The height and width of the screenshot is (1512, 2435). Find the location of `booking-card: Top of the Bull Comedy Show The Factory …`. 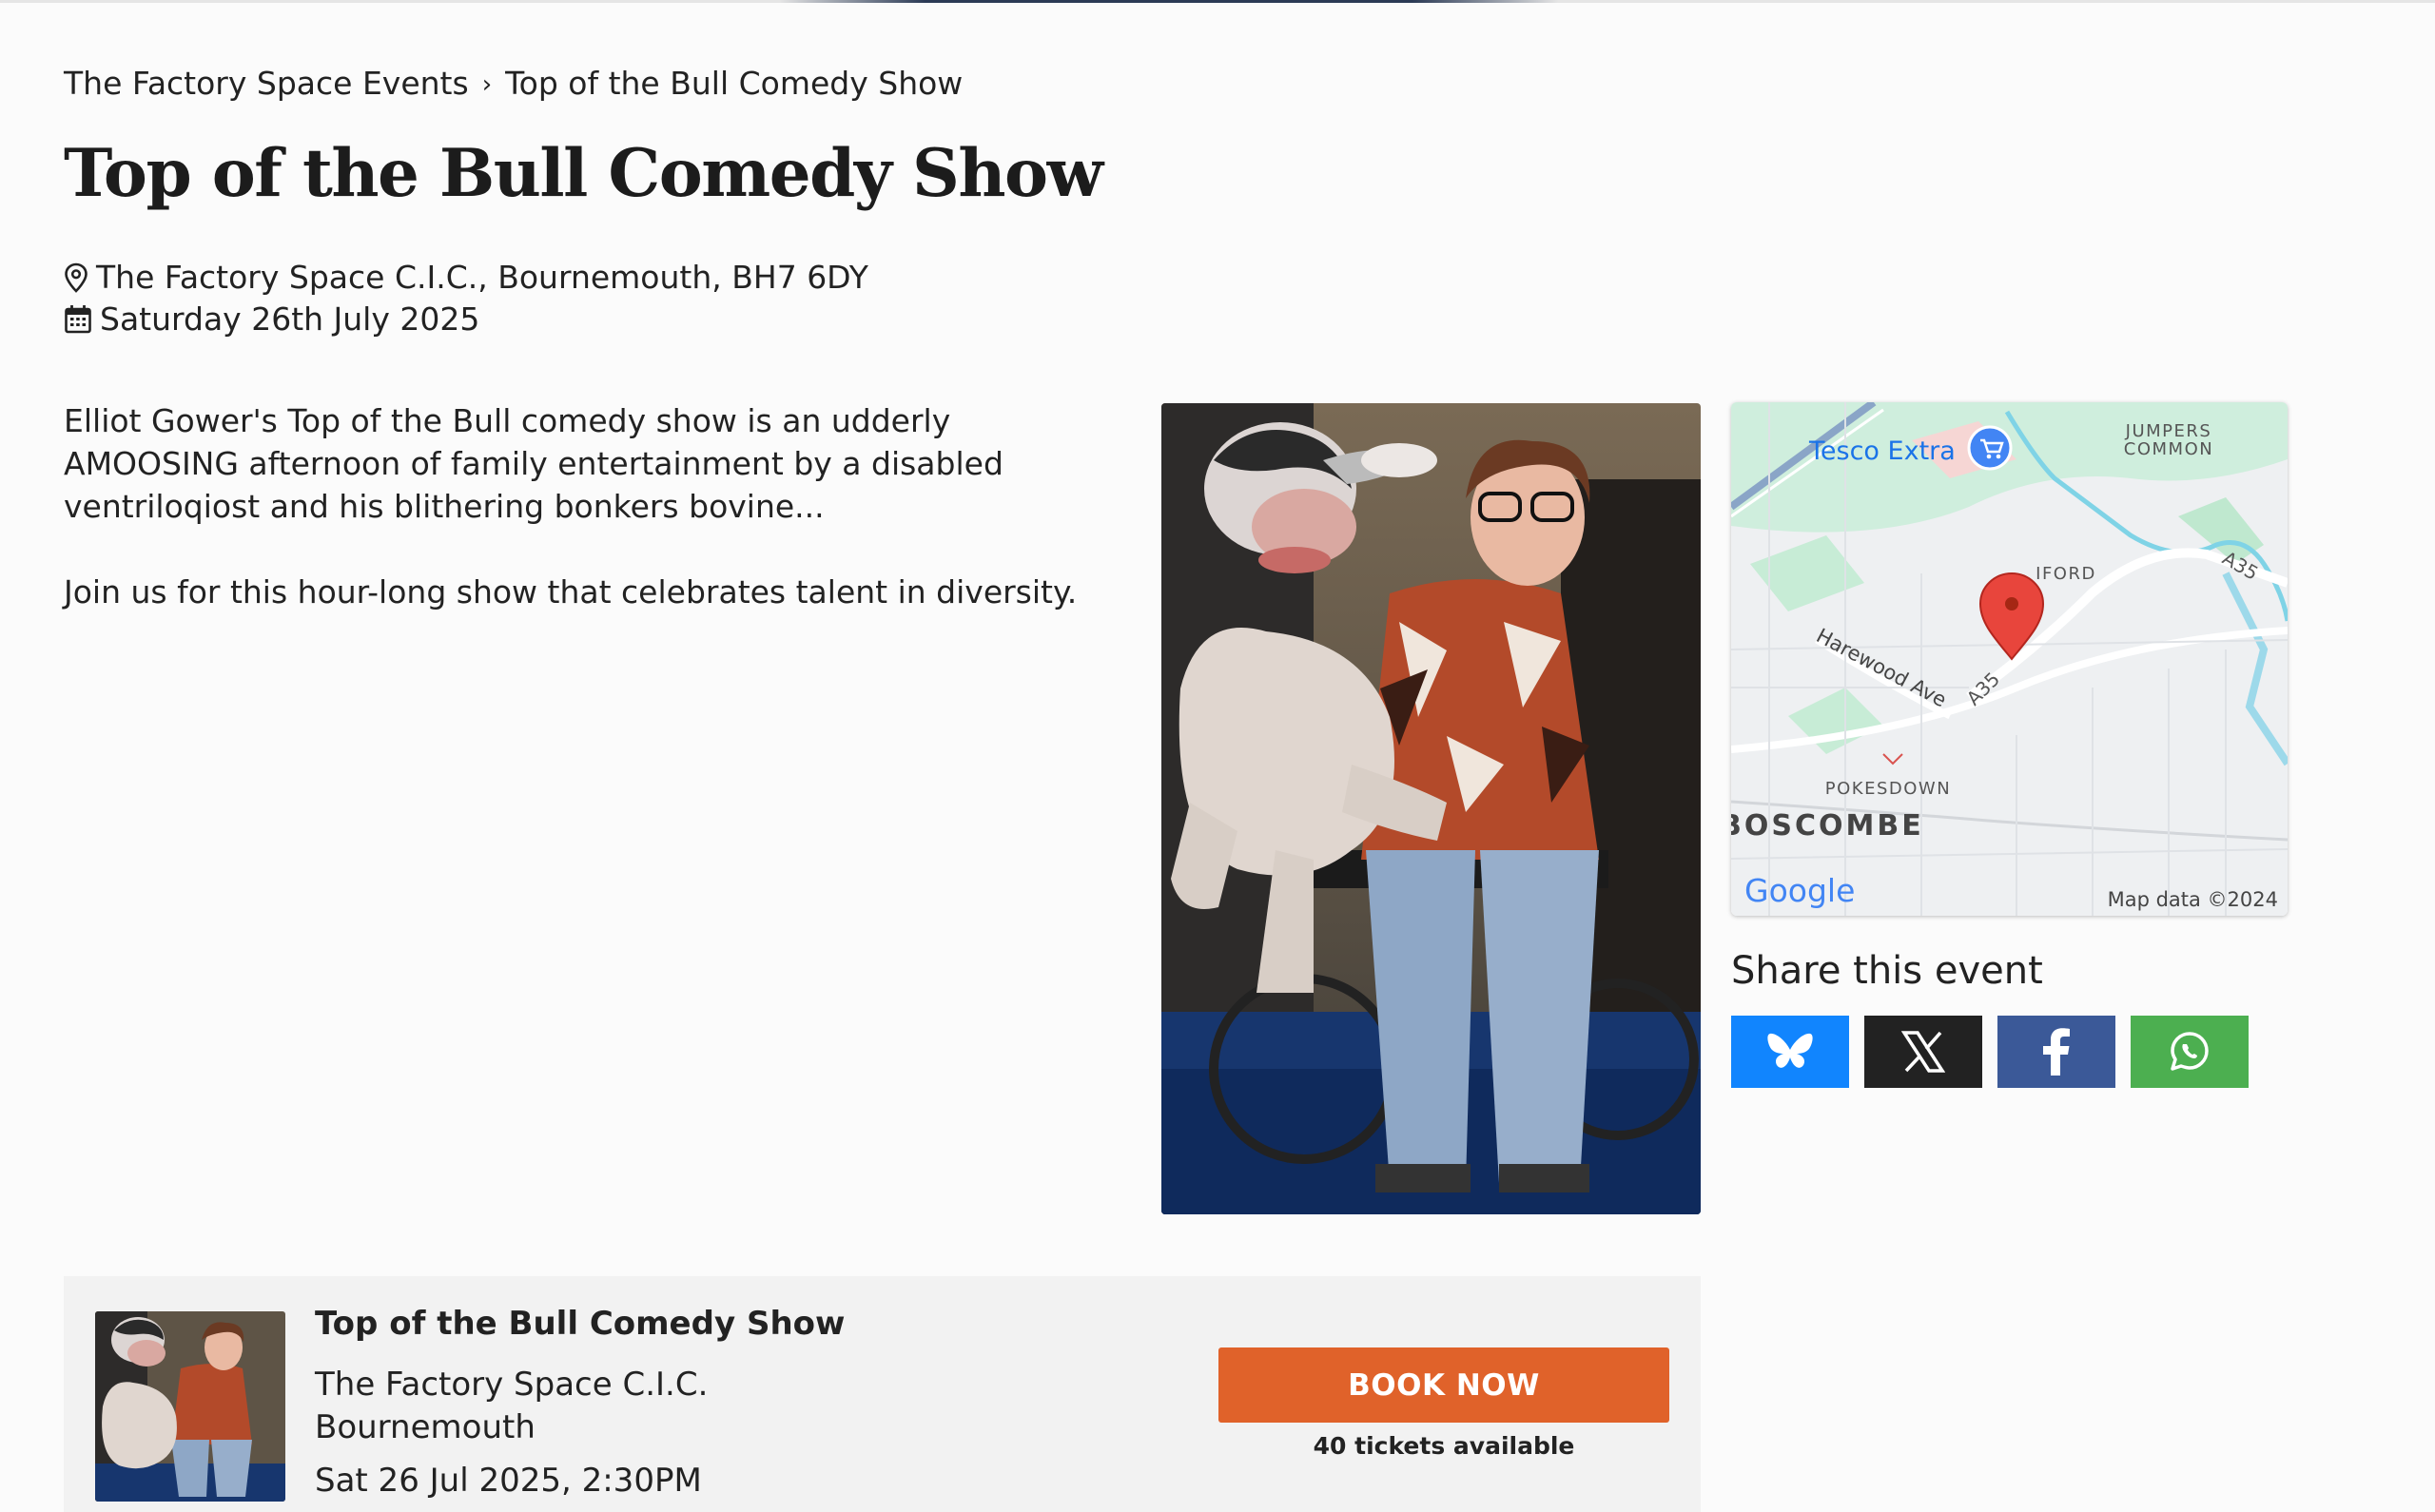

booking-card: Top of the Bull Comedy Show The Factory … is located at coordinates (882, 1394).